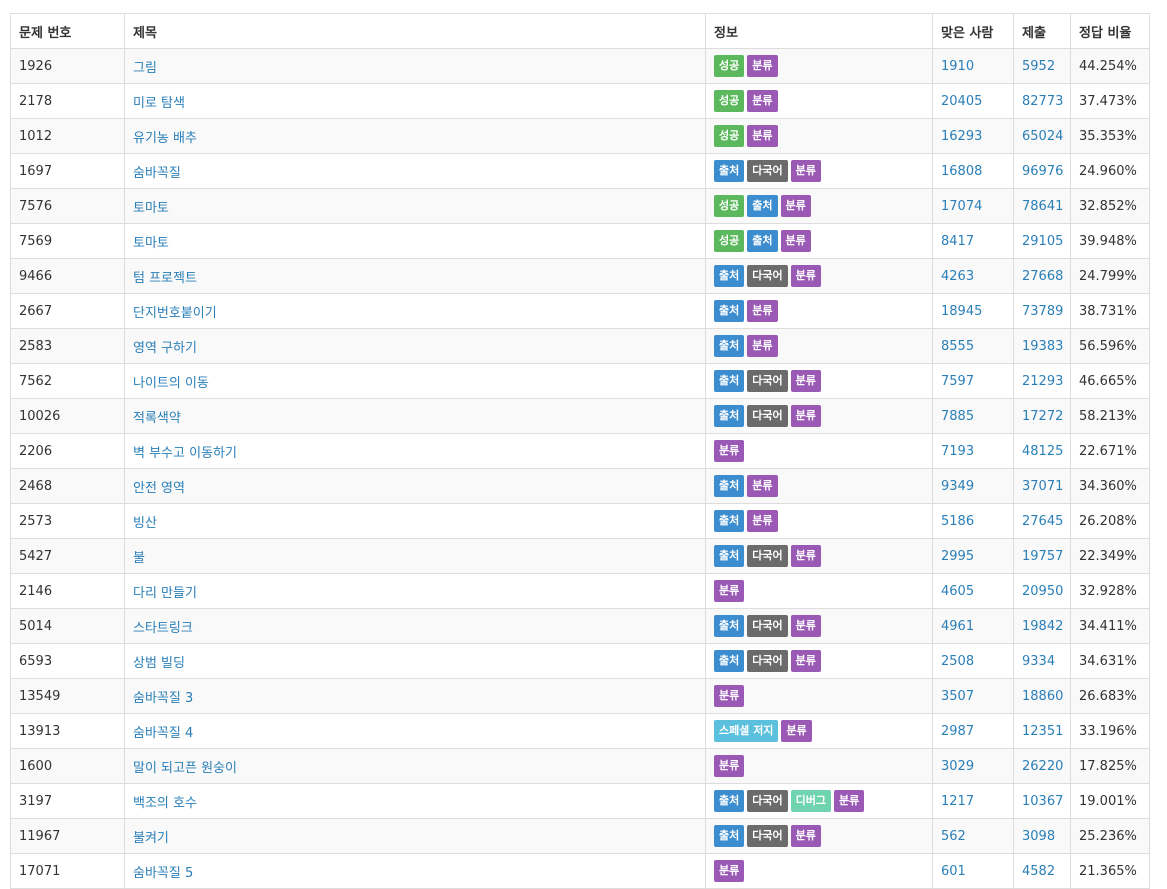  I want to click on submit-count-link: 19842, so click(1042, 626).